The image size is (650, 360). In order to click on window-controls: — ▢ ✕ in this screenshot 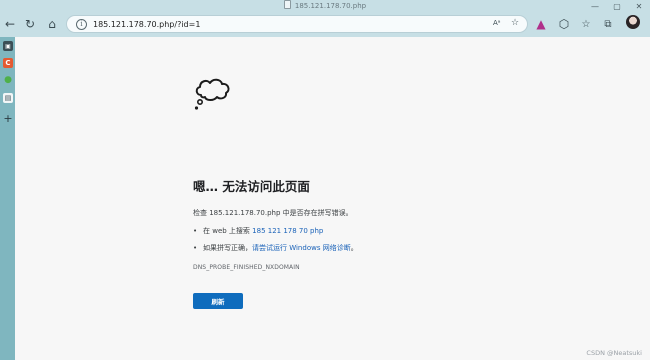, I will do `click(617, 6)`.